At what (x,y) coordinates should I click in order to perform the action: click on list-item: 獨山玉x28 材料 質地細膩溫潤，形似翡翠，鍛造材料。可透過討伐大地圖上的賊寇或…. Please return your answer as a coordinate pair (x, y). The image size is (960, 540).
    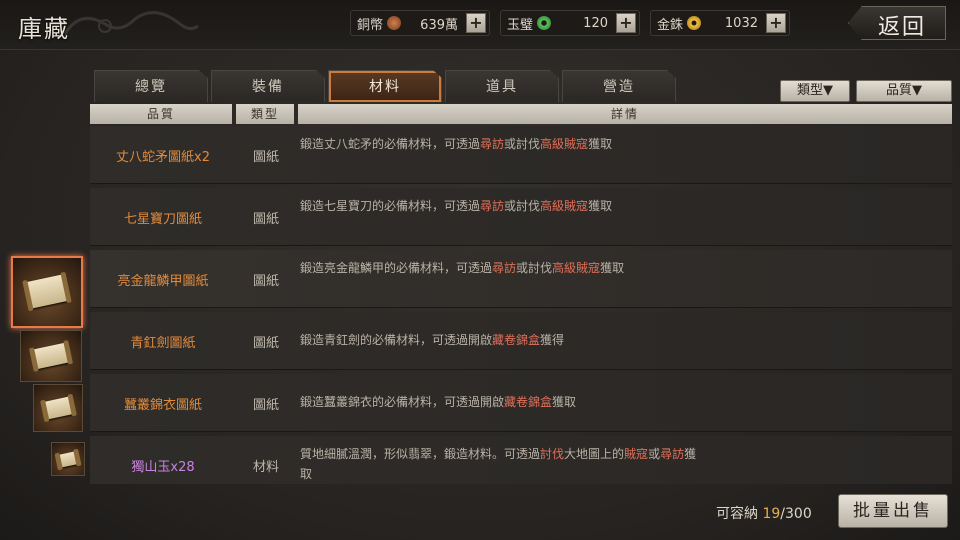
    Looking at the image, I should click on (521, 460).